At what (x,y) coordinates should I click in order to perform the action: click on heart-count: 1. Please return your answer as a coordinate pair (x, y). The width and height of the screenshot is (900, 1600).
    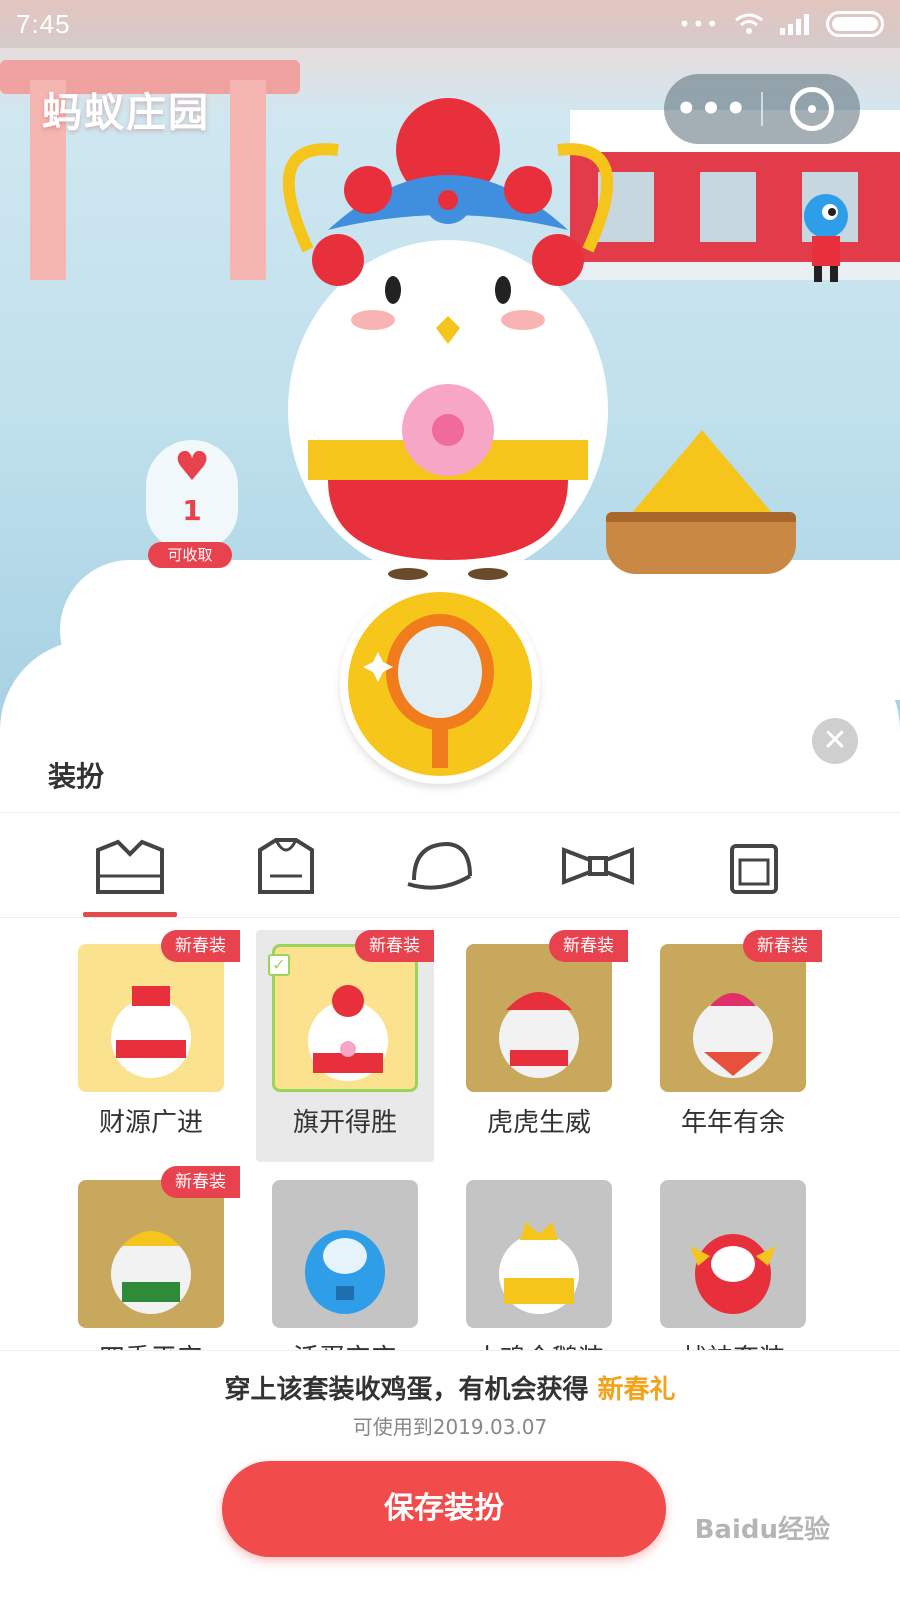
    Looking at the image, I should click on (192, 510).